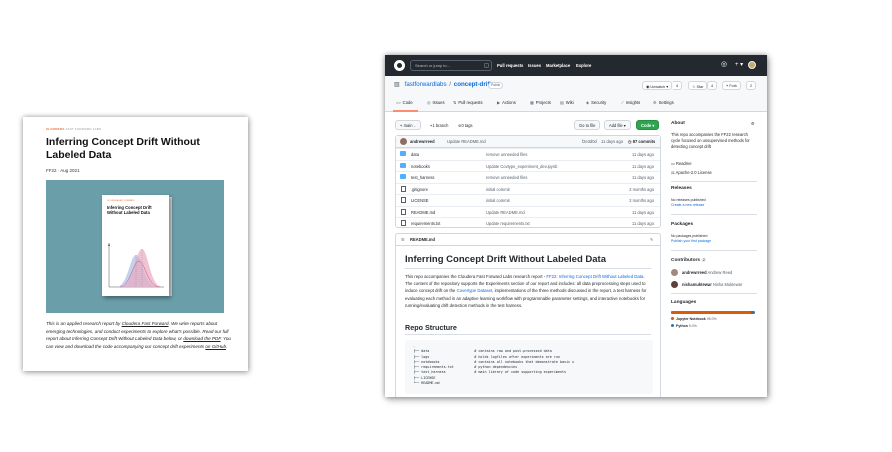  Describe the element at coordinates (508, 223) in the screenshot. I see `file-commit-message: Update requirements.txt` at that location.